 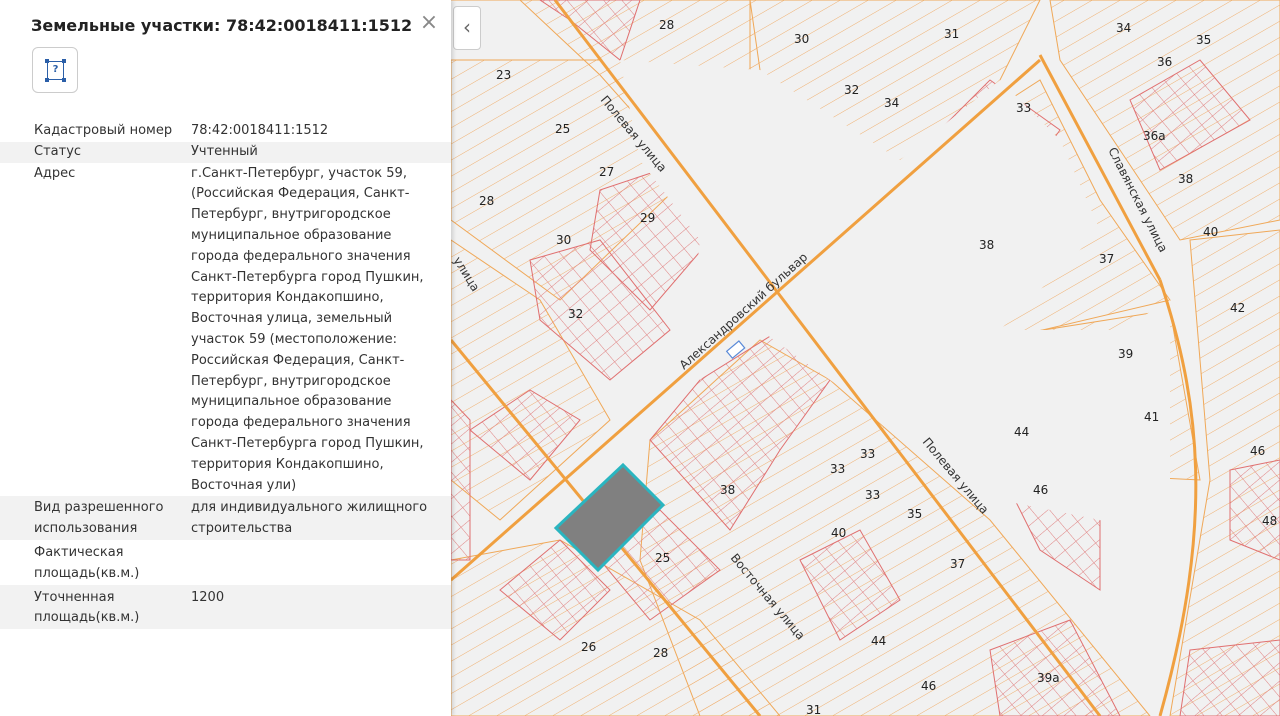 What do you see at coordinates (1237, 308) in the screenshot?
I see `house-number: 42` at bounding box center [1237, 308].